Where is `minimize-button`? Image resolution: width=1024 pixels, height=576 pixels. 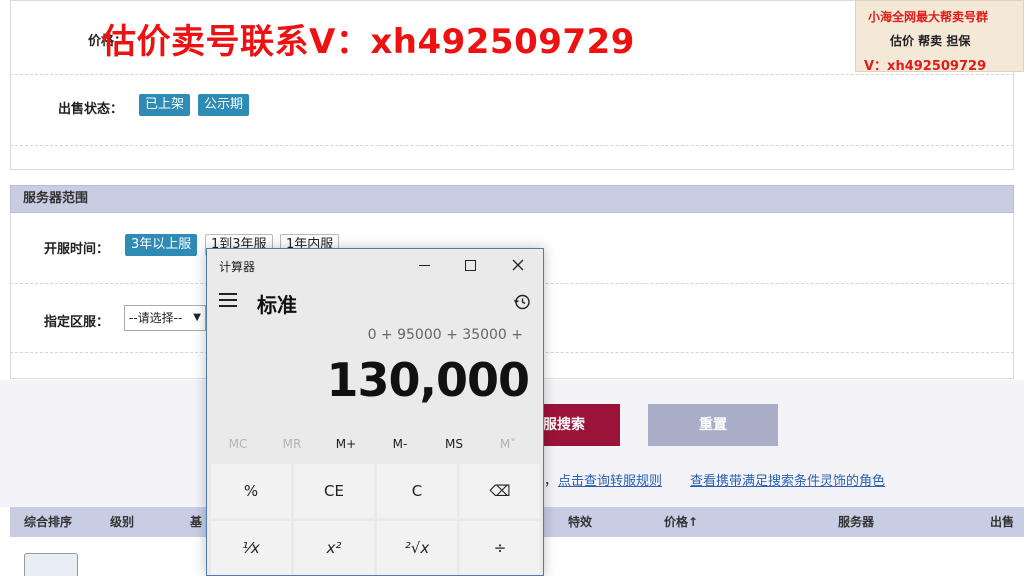 minimize-button is located at coordinates (424, 265).